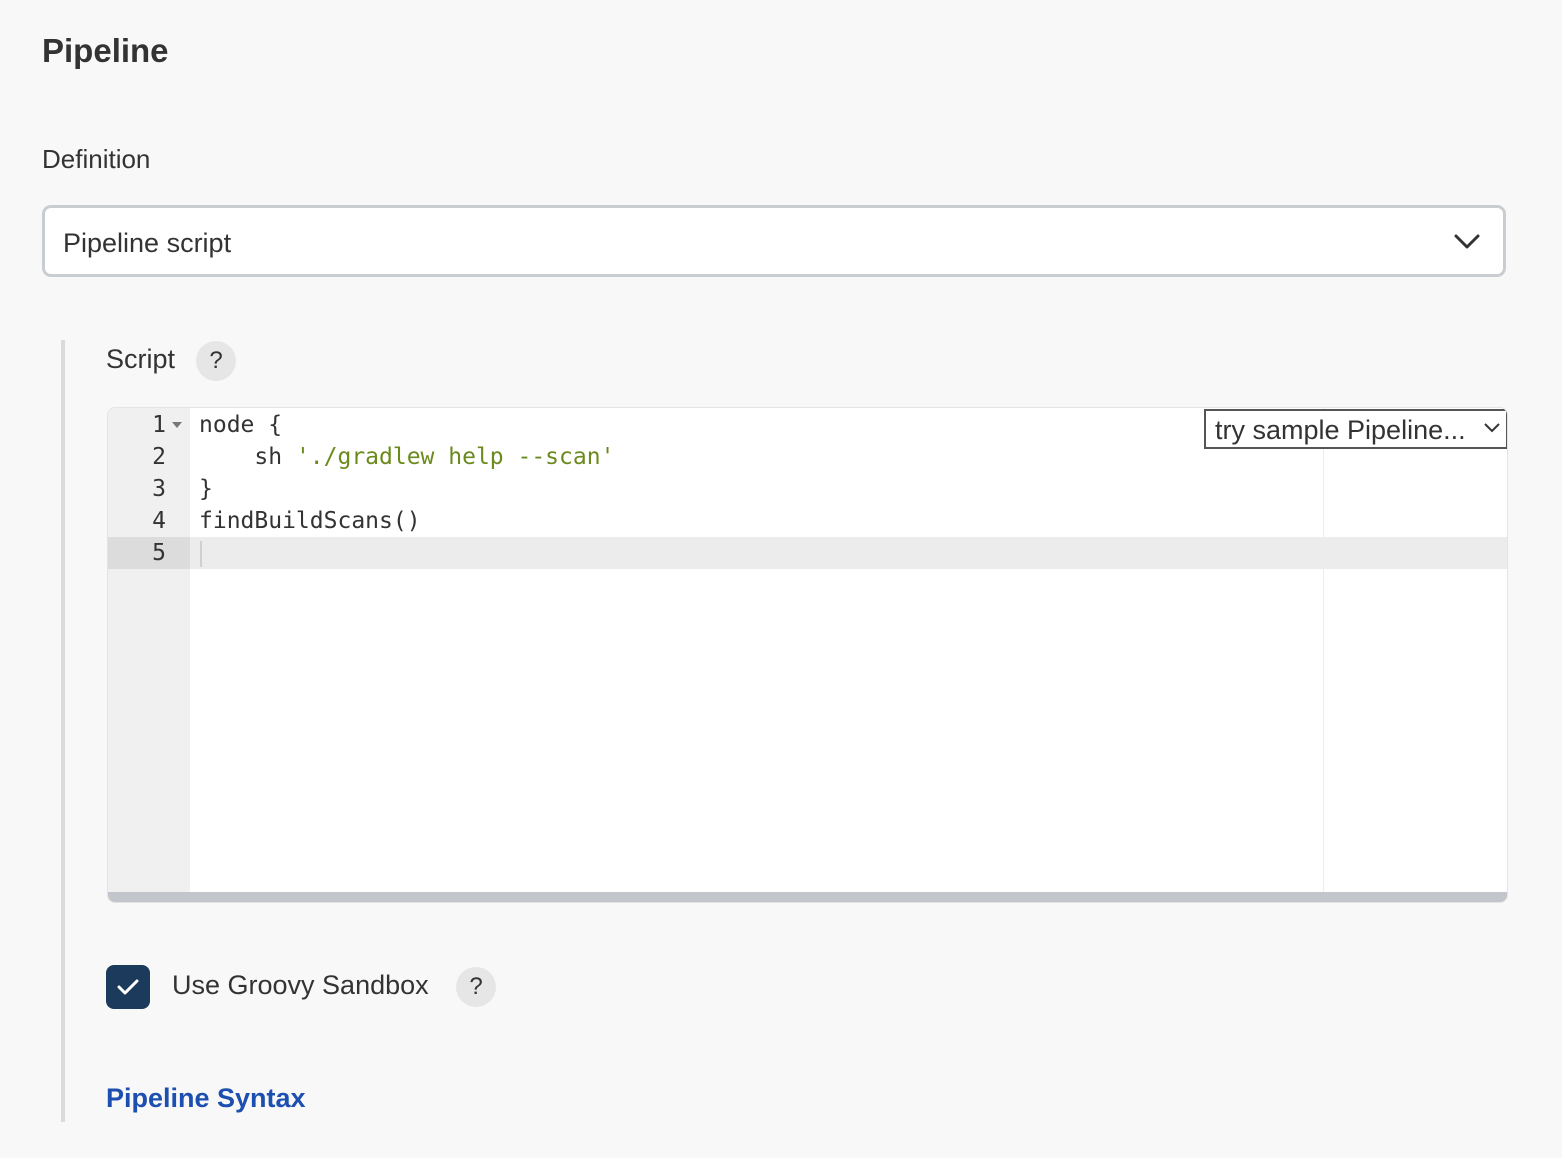 This screenshot has width=1562, height=1158. I want to click on line-number: 3, so click(159, 489).